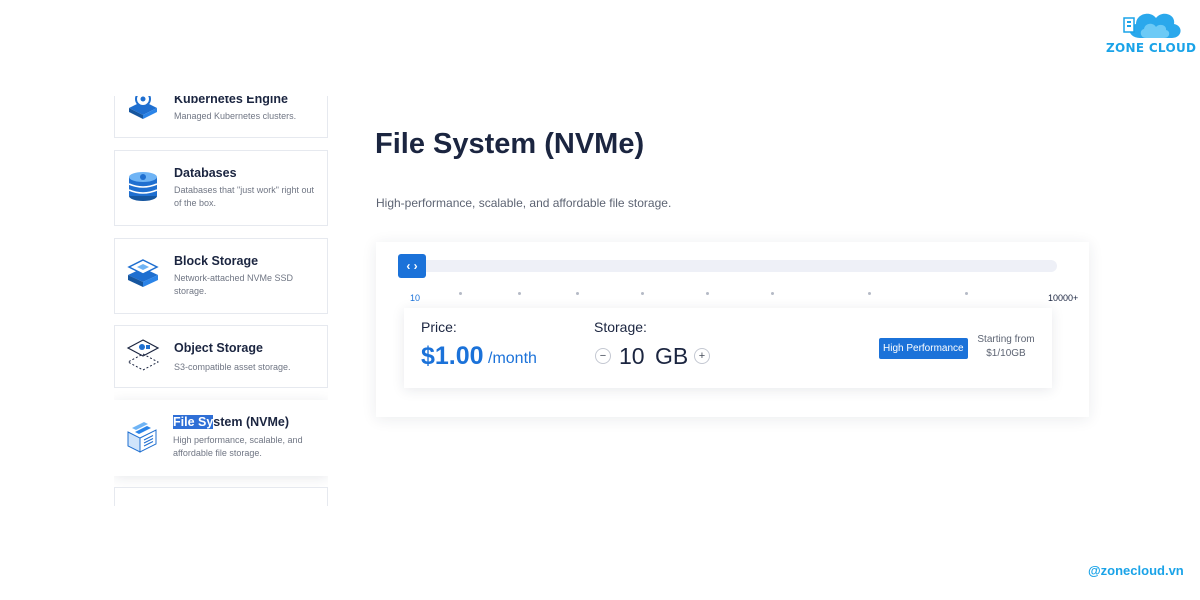 This screenshot has width=1200, height=600. I want to click on product-description: Managed Kubernetes clusters., so click(235, 116).